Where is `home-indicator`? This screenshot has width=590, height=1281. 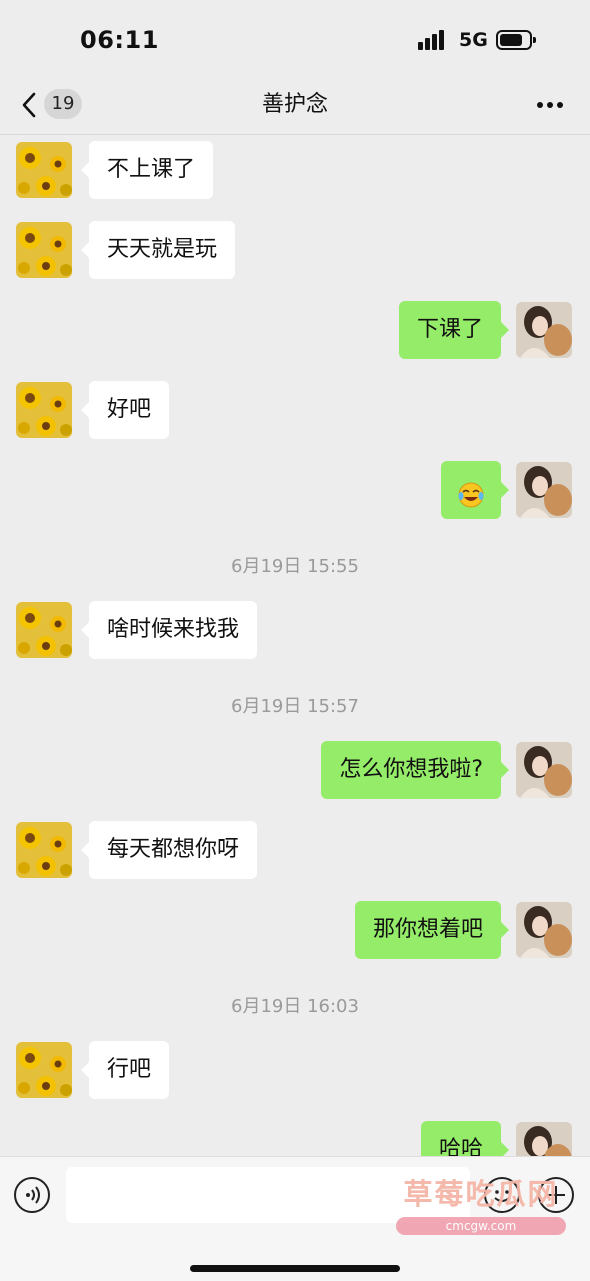 home-indicator is located at coordinates (295, 1268).